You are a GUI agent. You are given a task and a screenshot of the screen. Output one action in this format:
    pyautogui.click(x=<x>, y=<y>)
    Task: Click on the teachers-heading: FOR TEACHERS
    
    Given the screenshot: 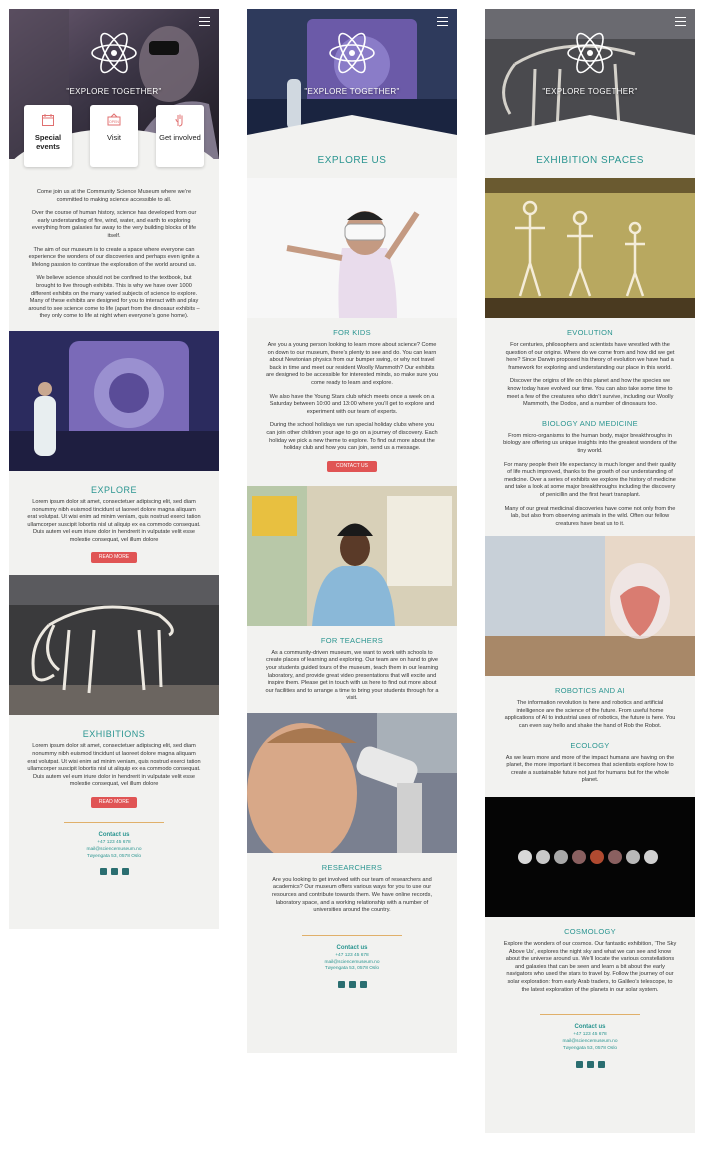 What is the action you would take?
    pyautogui.click(x=352, y=640)
    